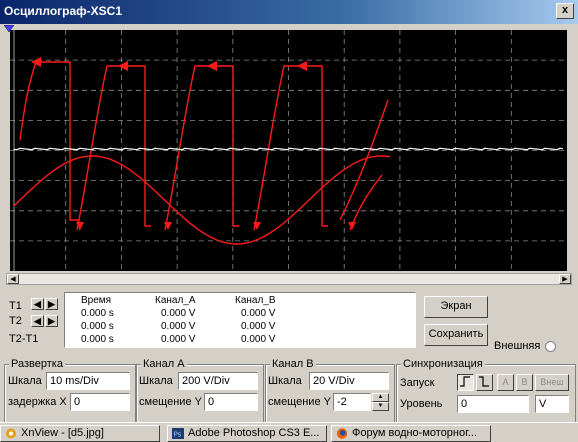 The height and width of the screenshot is (442, 578). I want to click on trigger-legend: Синхронизация, so click(443, 364).